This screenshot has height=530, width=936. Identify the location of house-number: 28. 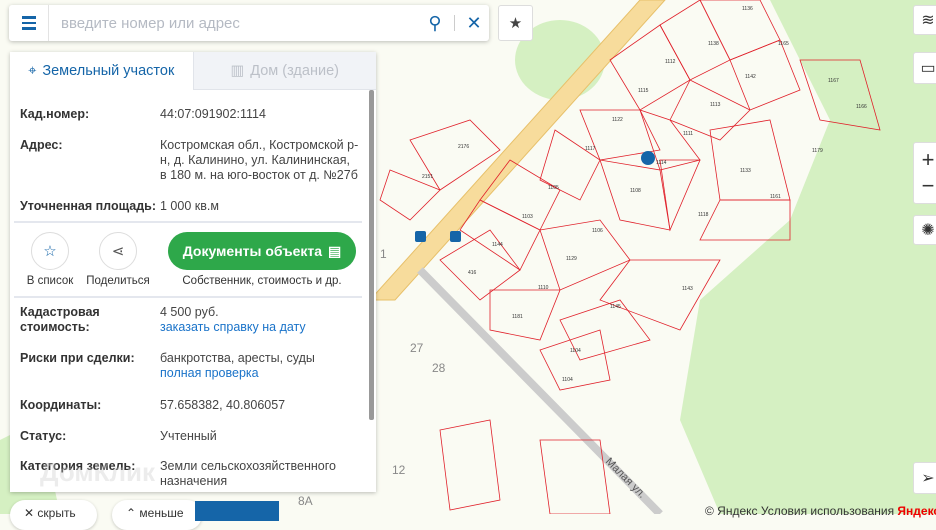
(439, 368).